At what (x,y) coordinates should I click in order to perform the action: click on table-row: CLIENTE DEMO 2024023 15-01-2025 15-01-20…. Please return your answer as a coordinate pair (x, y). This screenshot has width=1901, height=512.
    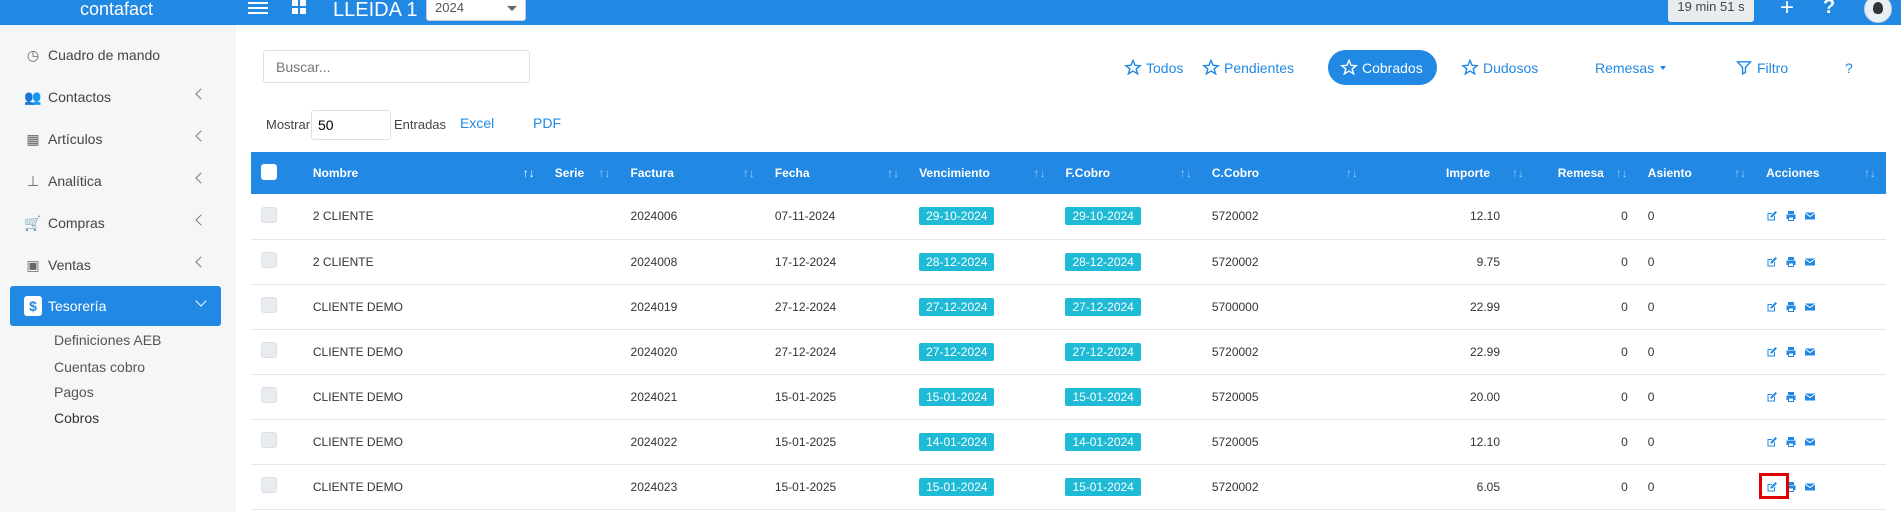
    Looking at the image, I should click on (1068, 486).